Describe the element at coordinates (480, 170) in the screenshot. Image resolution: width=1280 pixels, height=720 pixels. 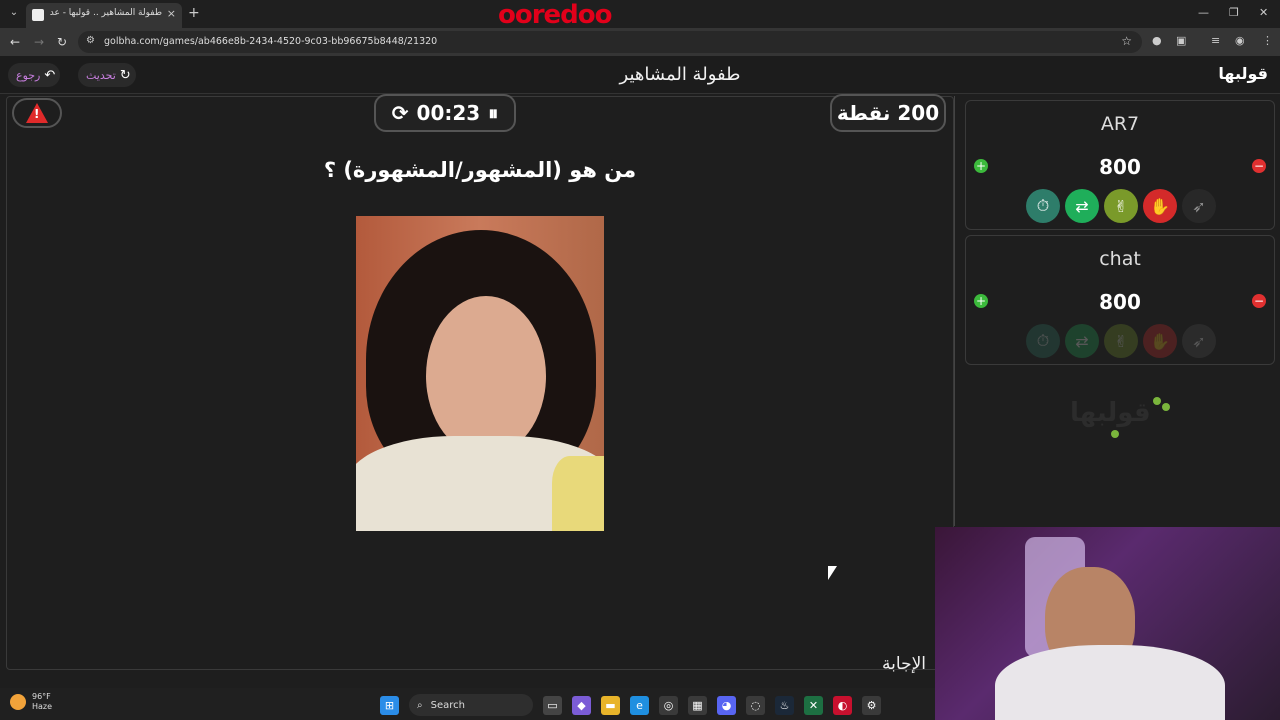
I see `question-text: من هو (المشهور/المشهورة) ؟` at that location.